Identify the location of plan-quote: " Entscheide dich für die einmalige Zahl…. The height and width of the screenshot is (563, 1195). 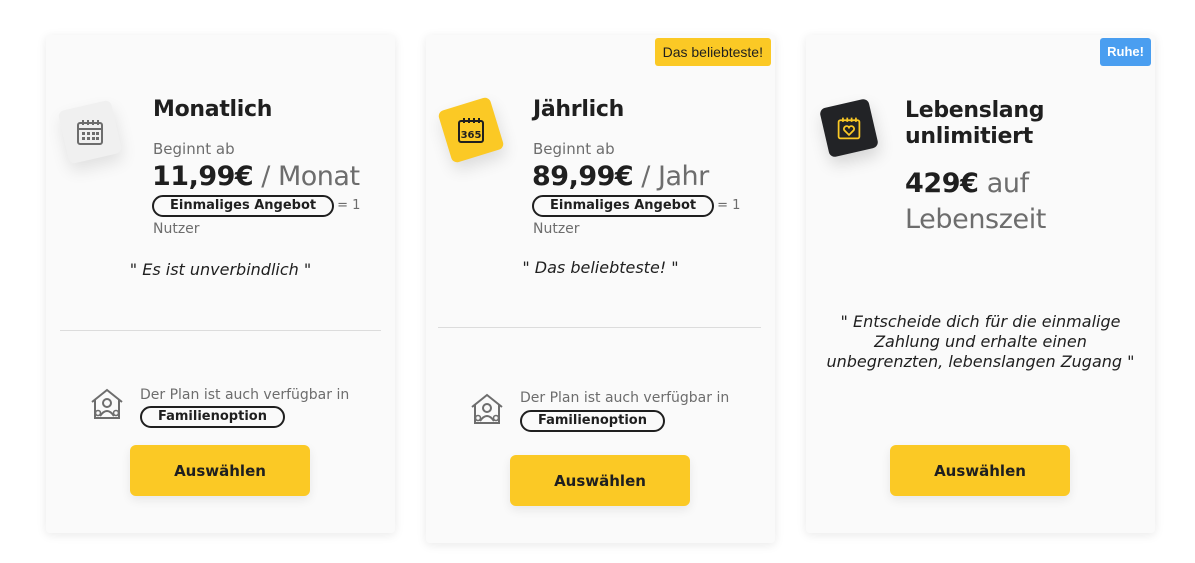
(980, 342).